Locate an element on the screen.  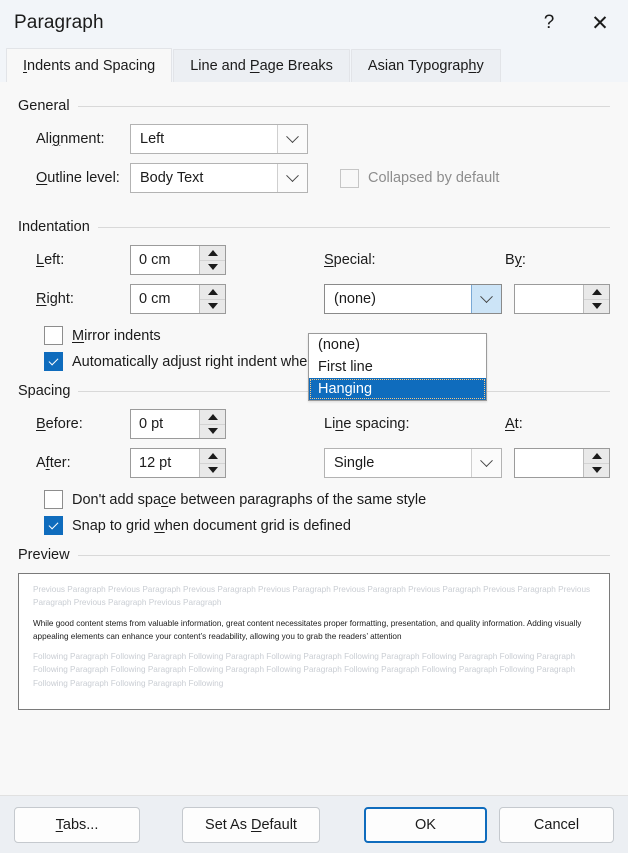
cancel-button-label: Cancel is located at coordinates (556, 824).